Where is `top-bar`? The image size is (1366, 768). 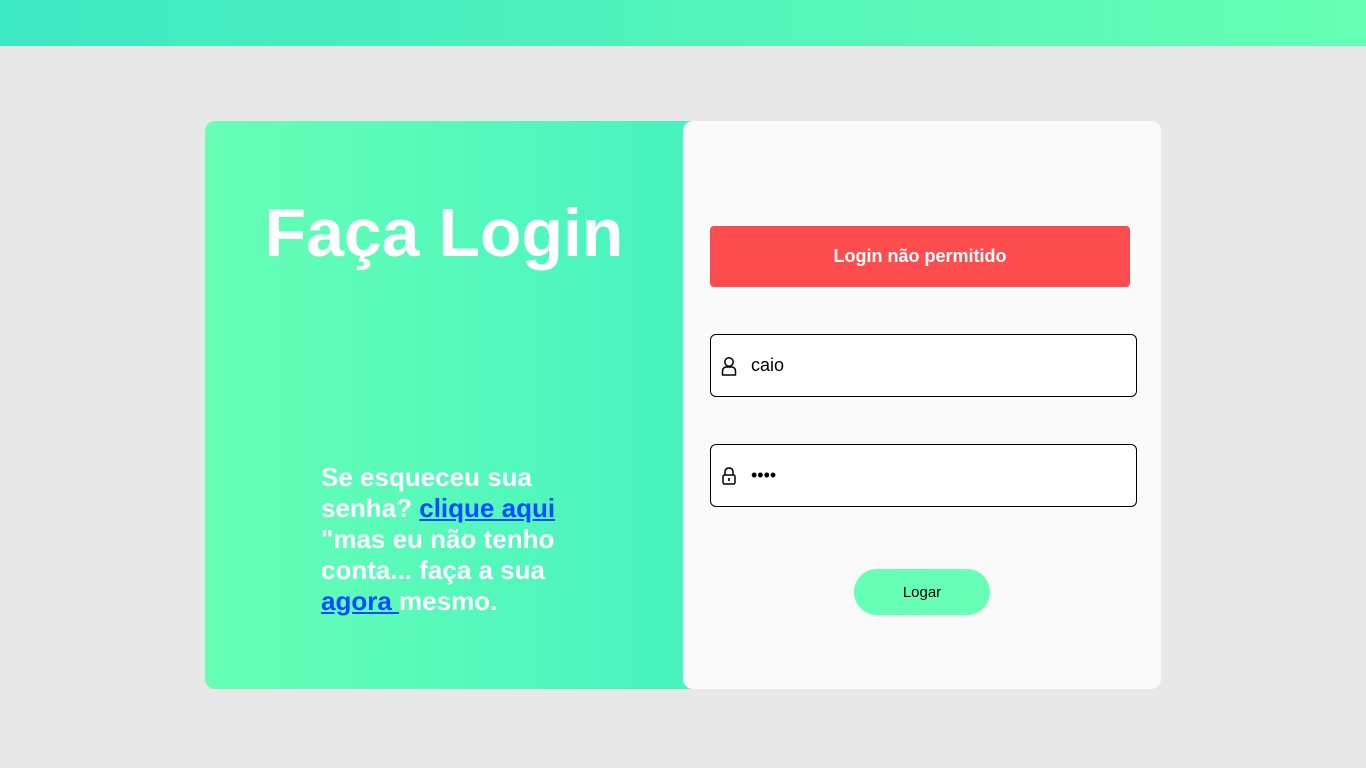 top-bar is located at coordinates (683, 23).